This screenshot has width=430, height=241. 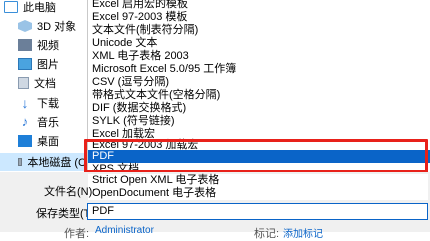 I want to click on nav-item-label: 图片, so click(x=48, y=65).